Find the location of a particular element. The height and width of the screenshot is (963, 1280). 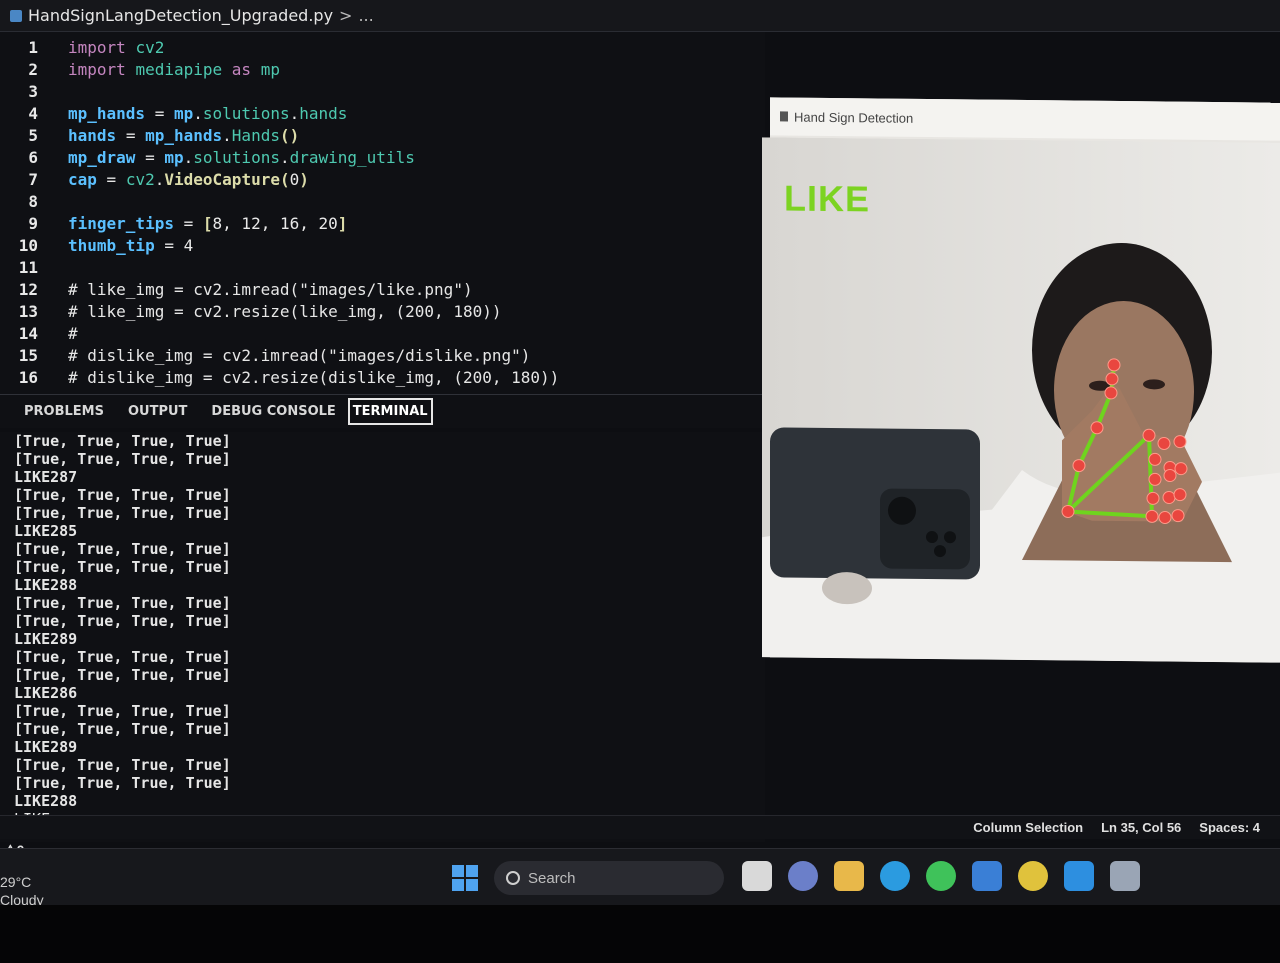

chrome-icon is located at coordinates (1033, 876).